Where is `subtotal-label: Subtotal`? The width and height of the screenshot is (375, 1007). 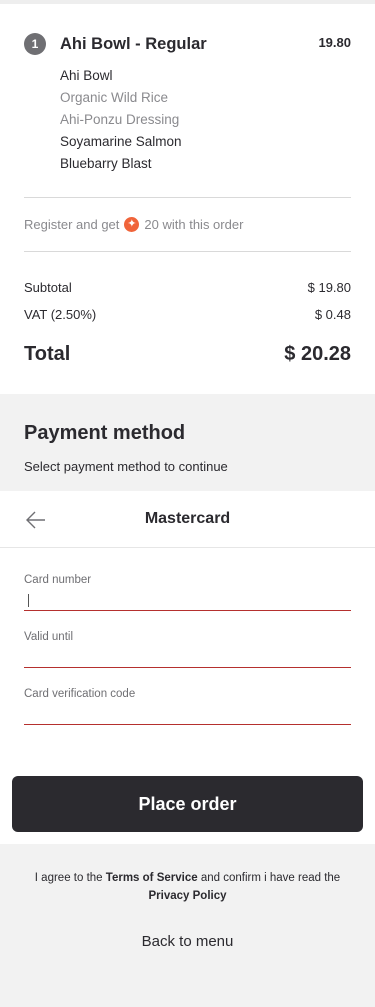
subtotal-label: Subtotal is located at coordinates (48, 287).